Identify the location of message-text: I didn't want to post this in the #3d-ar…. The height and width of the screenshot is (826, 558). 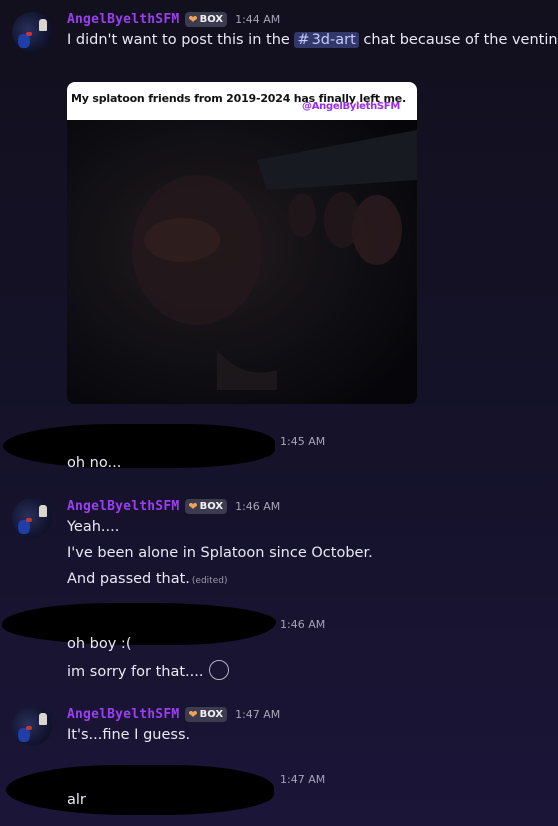
(312, 40).